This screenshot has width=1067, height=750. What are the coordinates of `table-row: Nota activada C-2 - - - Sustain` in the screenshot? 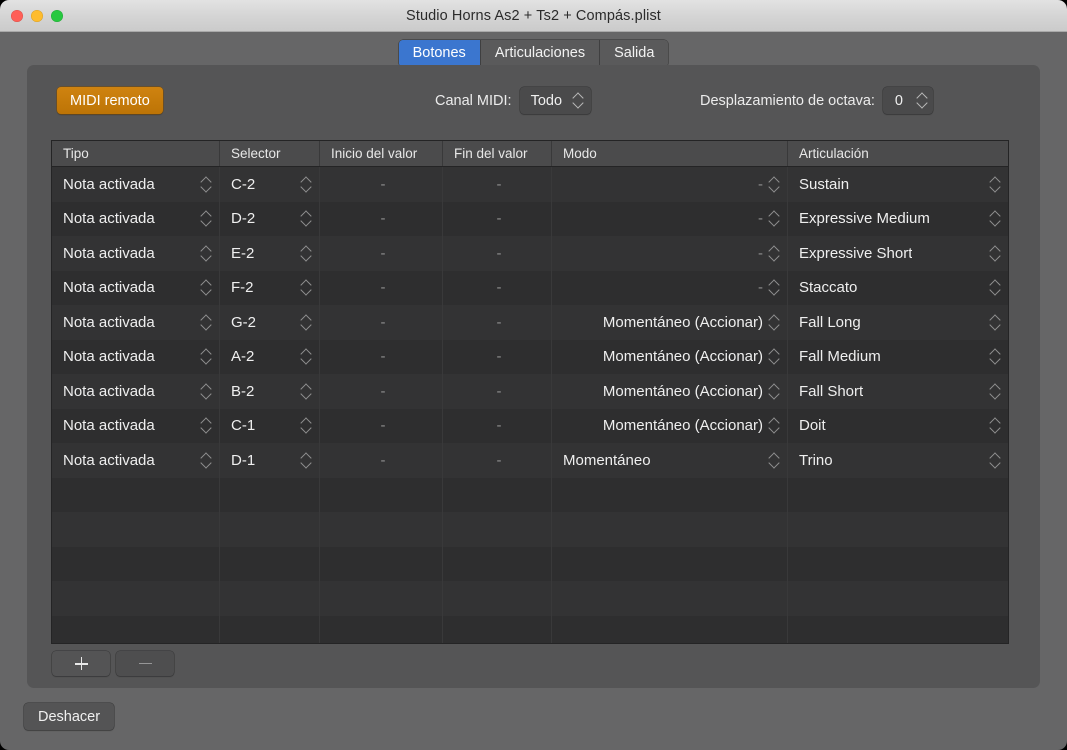 It's located at (530, 184).